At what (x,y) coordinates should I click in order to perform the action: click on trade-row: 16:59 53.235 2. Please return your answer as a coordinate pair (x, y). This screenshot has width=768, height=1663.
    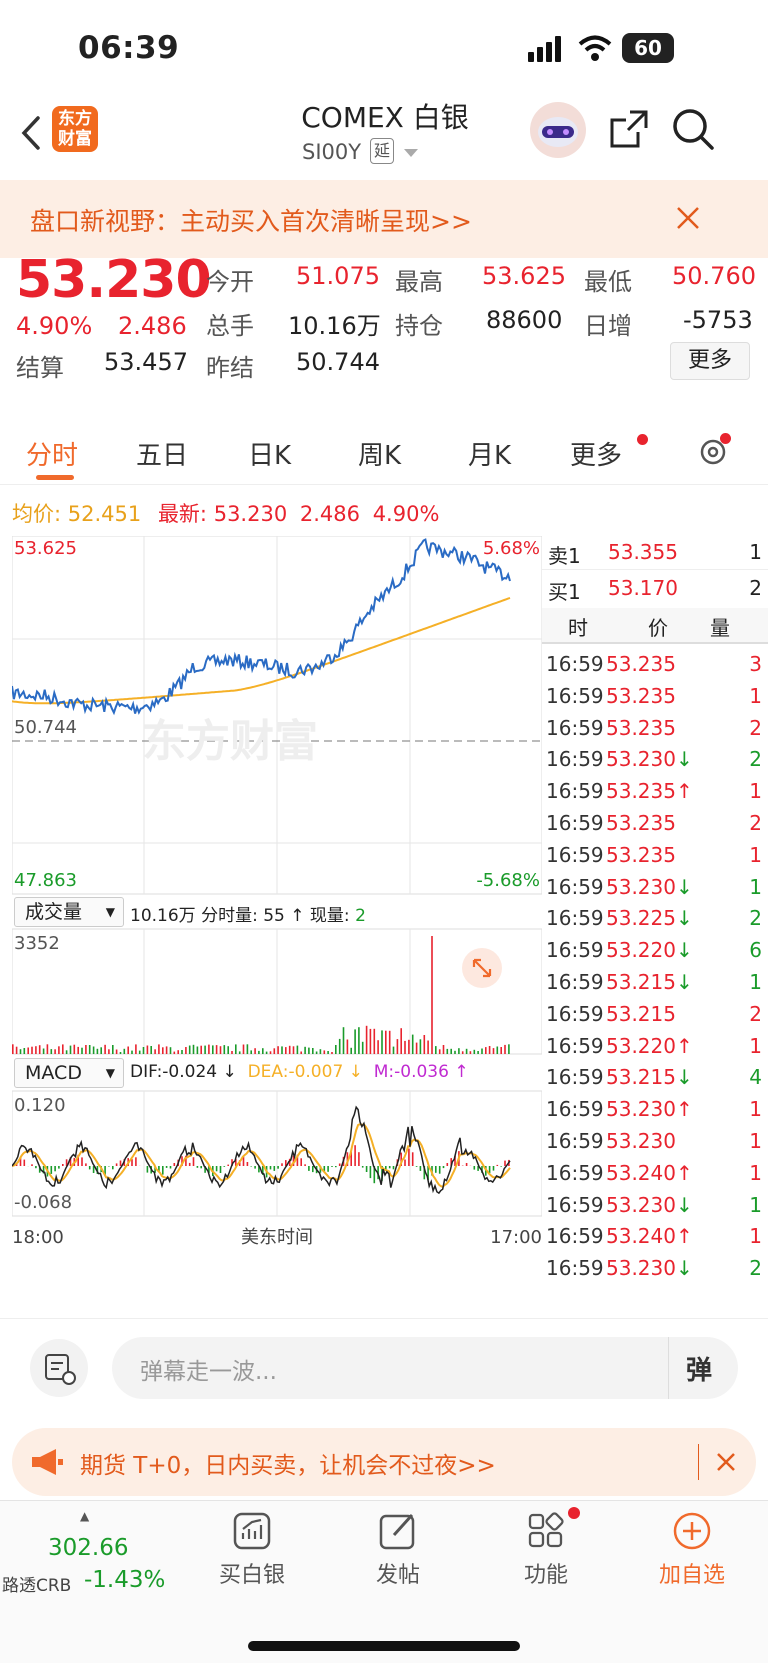
    Looking at the image, I should click on (655, 731).